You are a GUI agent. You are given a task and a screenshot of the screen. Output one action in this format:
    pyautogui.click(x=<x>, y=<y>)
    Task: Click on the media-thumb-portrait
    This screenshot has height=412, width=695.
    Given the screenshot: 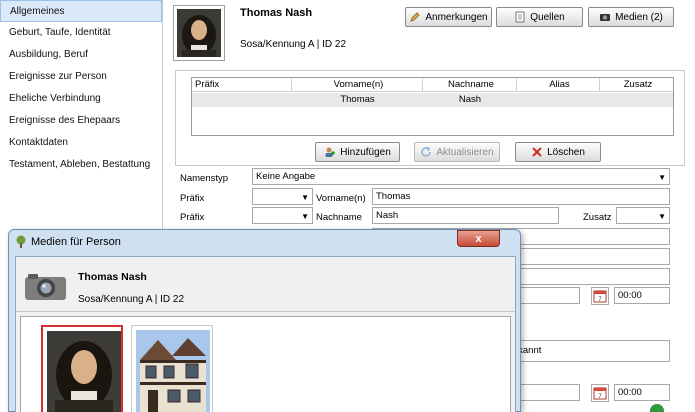 What is the action you would take?
    pyautogui.click(x=82, y=368)
    